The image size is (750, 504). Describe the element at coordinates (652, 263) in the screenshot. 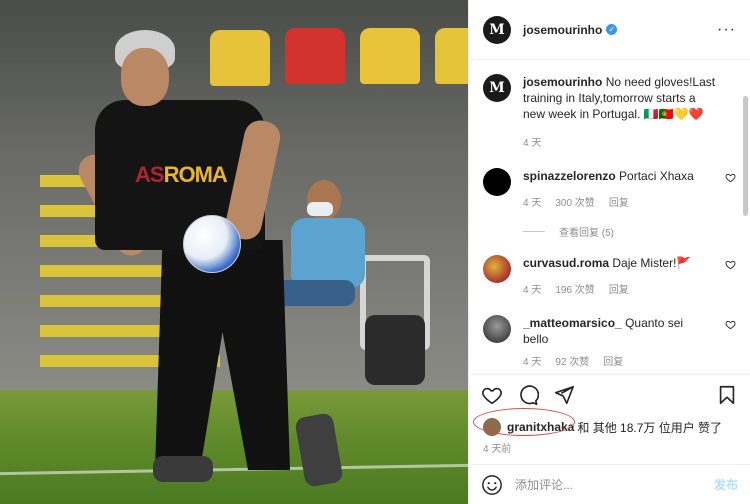

I see `comment-text: Daje Mister!🚩` at that location.